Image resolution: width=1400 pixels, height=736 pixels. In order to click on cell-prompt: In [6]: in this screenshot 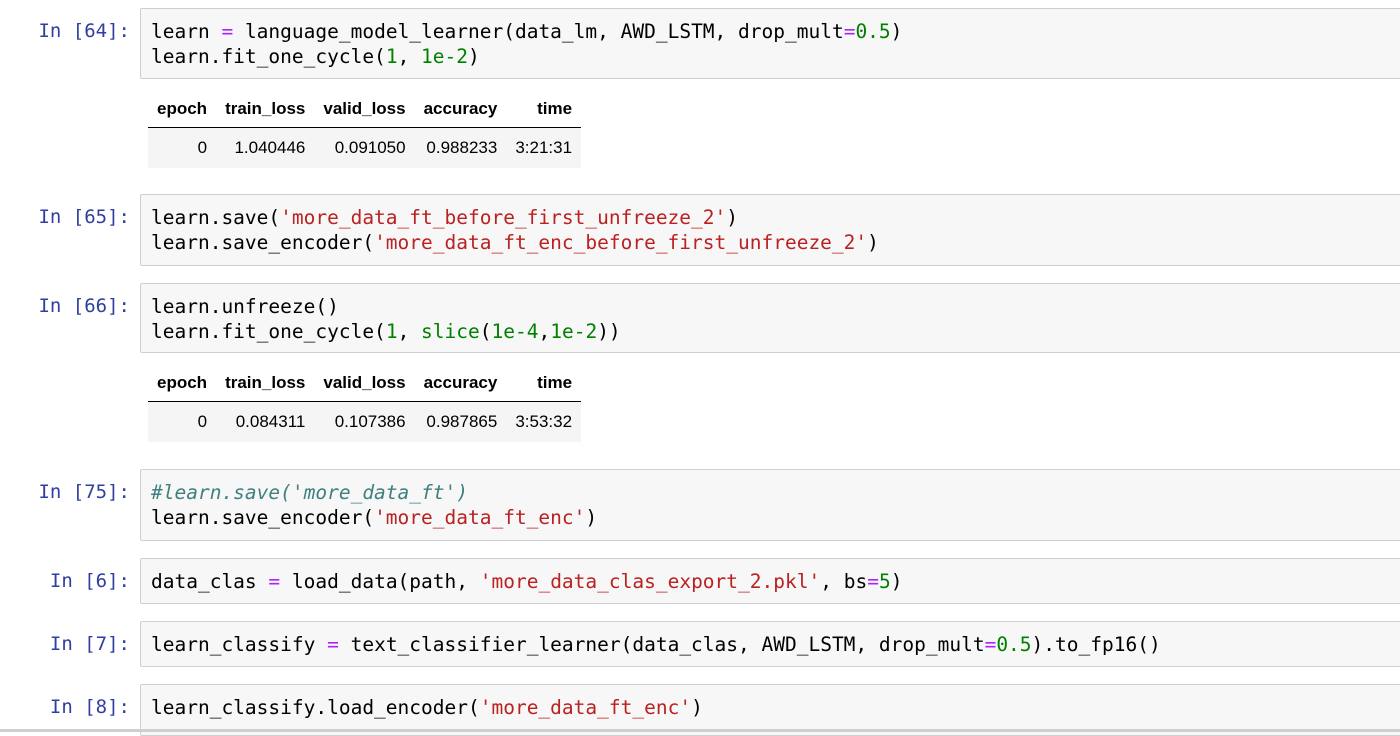, I will do `click(89, 581)`.